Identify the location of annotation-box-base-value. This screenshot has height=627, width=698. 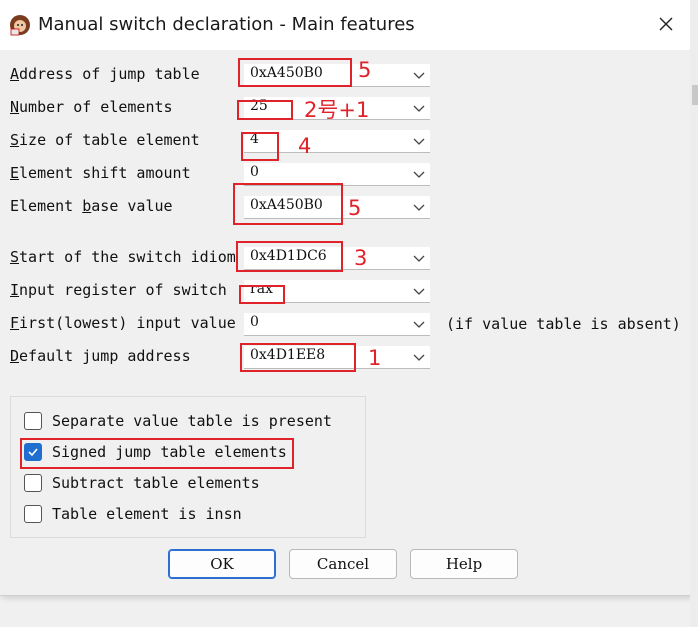
(288, 204).